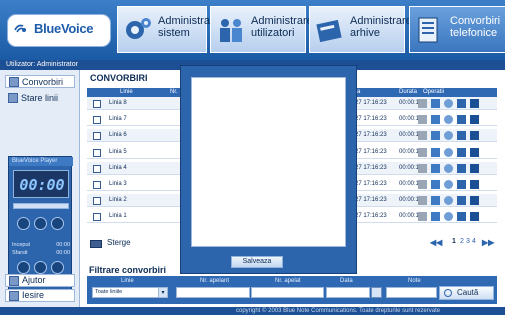 Image resolution: width=505 pixels, height=315 pixels. What do you see at coordinates (474, 241) in the screenshot?
I see `page-4: 4` at bounding box center [474, 241].